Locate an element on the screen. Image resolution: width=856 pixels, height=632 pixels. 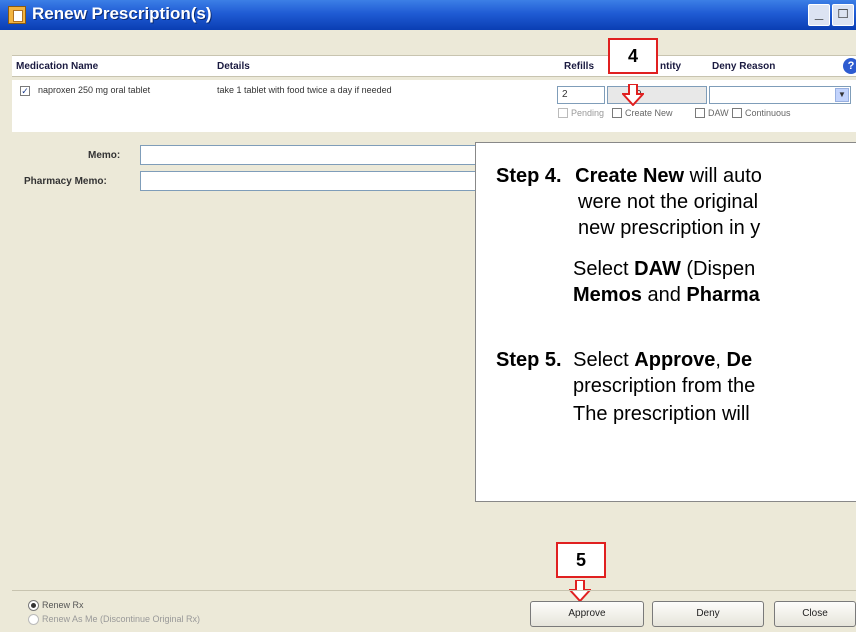
continuous-checkbox is located at coordinates (737, 113).